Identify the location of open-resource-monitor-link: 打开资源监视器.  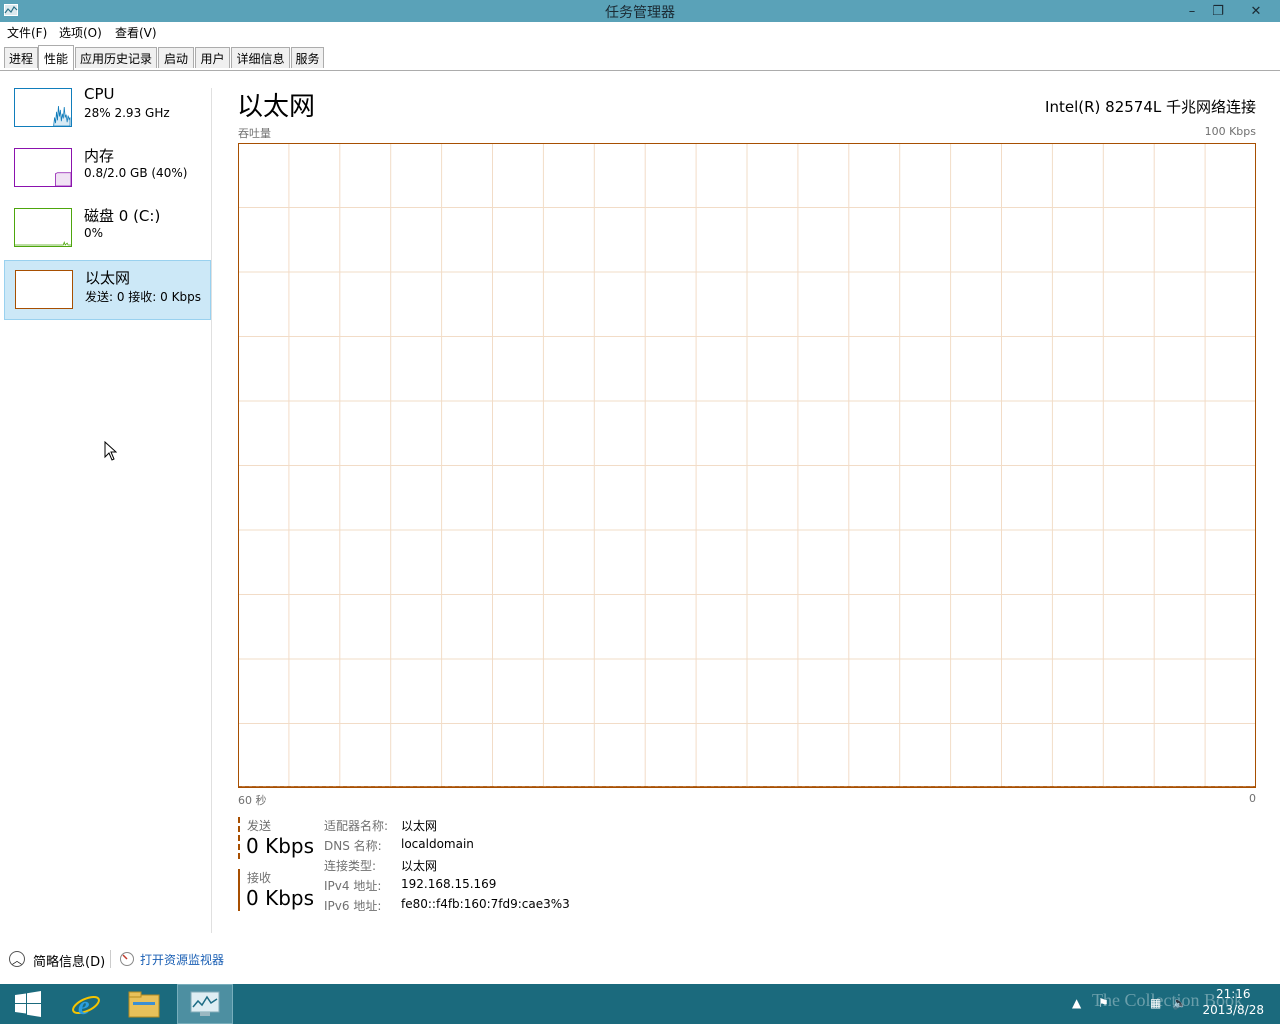
(182, 959).